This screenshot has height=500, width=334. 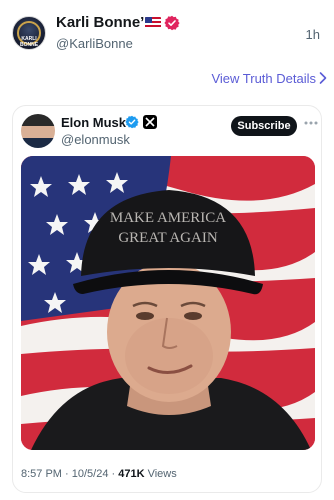 What do you see at coordinates (323, 78) in the screenshot?
I see `chevron-right-icon` at bounding box center [323, 78].